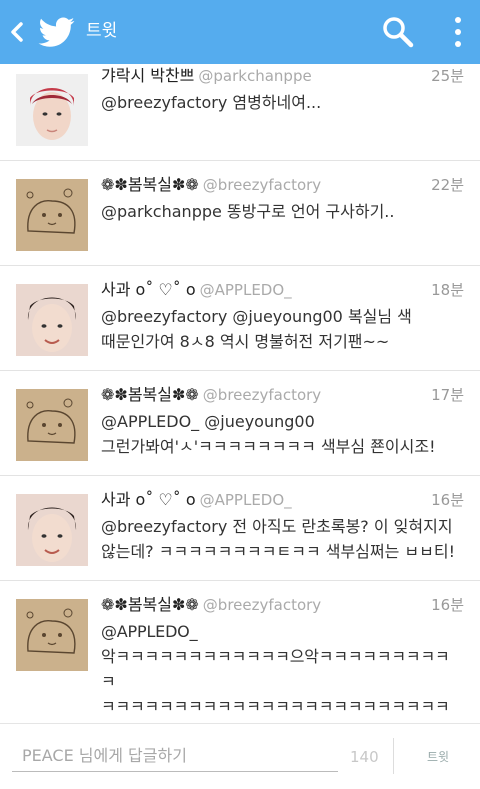  I want to click on display-name: 갸락시 박찬쁘, so click(148, 75).